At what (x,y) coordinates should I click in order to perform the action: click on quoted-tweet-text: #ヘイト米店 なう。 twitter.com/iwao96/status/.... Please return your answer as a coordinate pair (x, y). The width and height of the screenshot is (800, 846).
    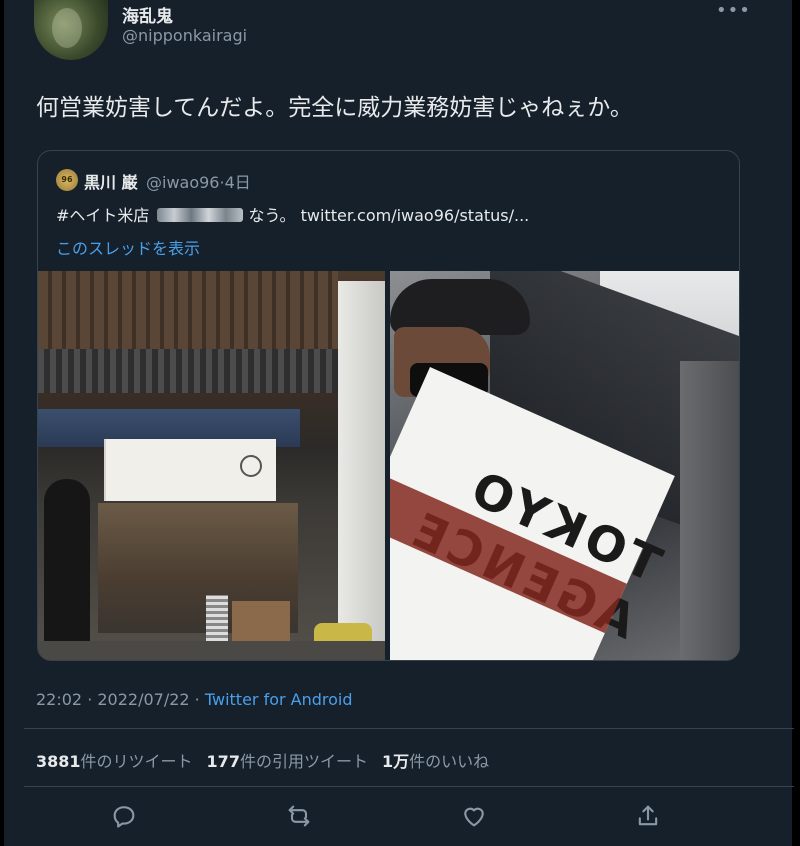
    Looking at the image, I should click on (292, 214).